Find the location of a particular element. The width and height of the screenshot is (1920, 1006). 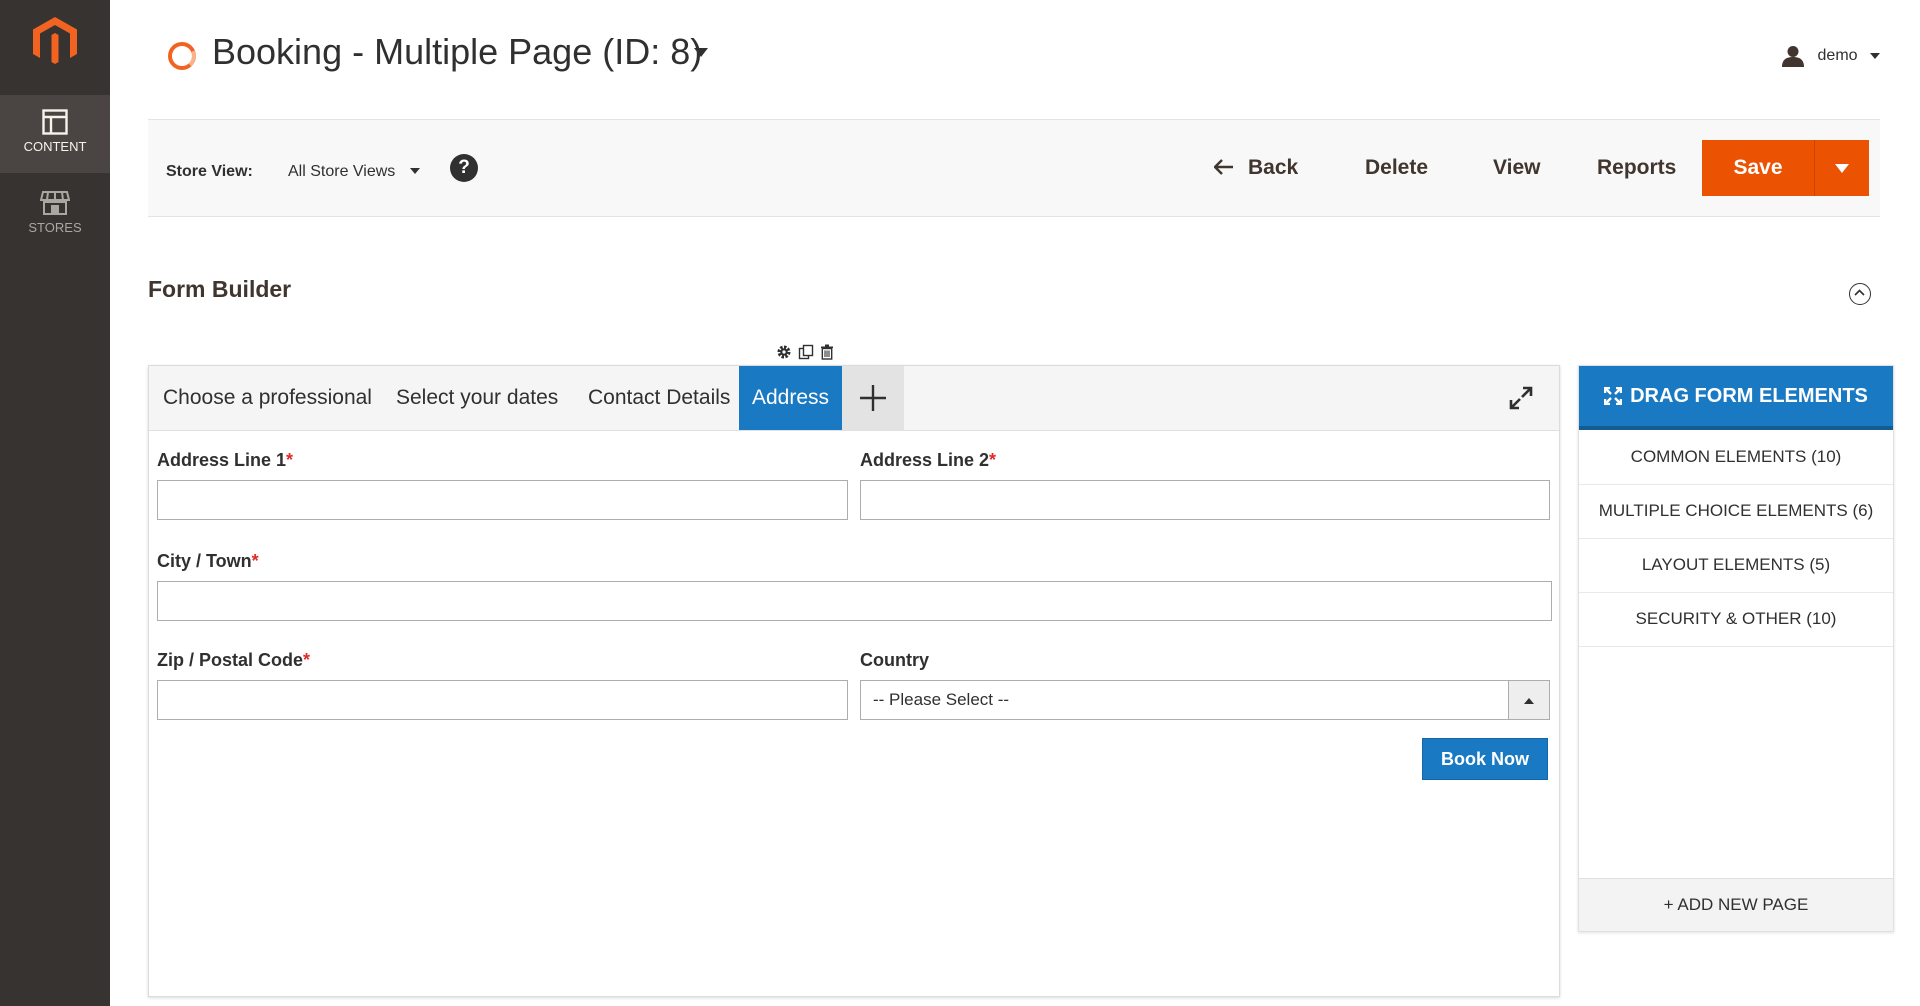

book-now-button: Book Now is located at coordinates (1485, 759).